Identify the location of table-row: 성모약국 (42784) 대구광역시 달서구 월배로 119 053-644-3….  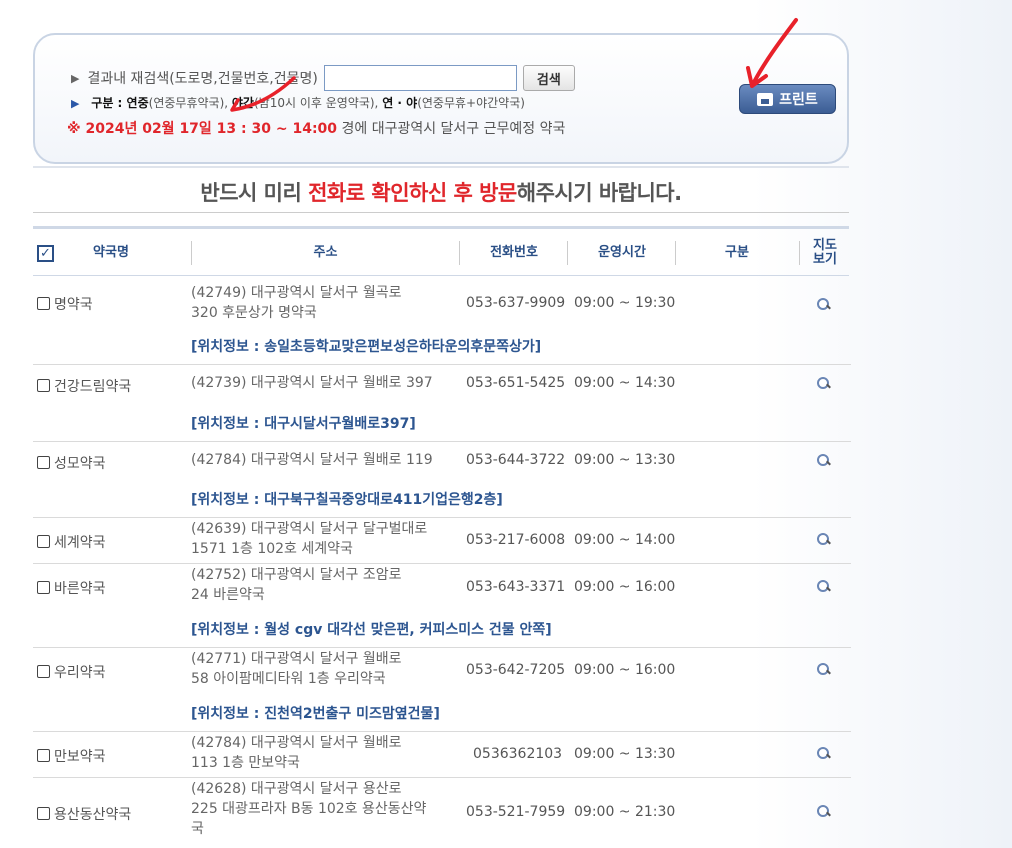
(442, 480).